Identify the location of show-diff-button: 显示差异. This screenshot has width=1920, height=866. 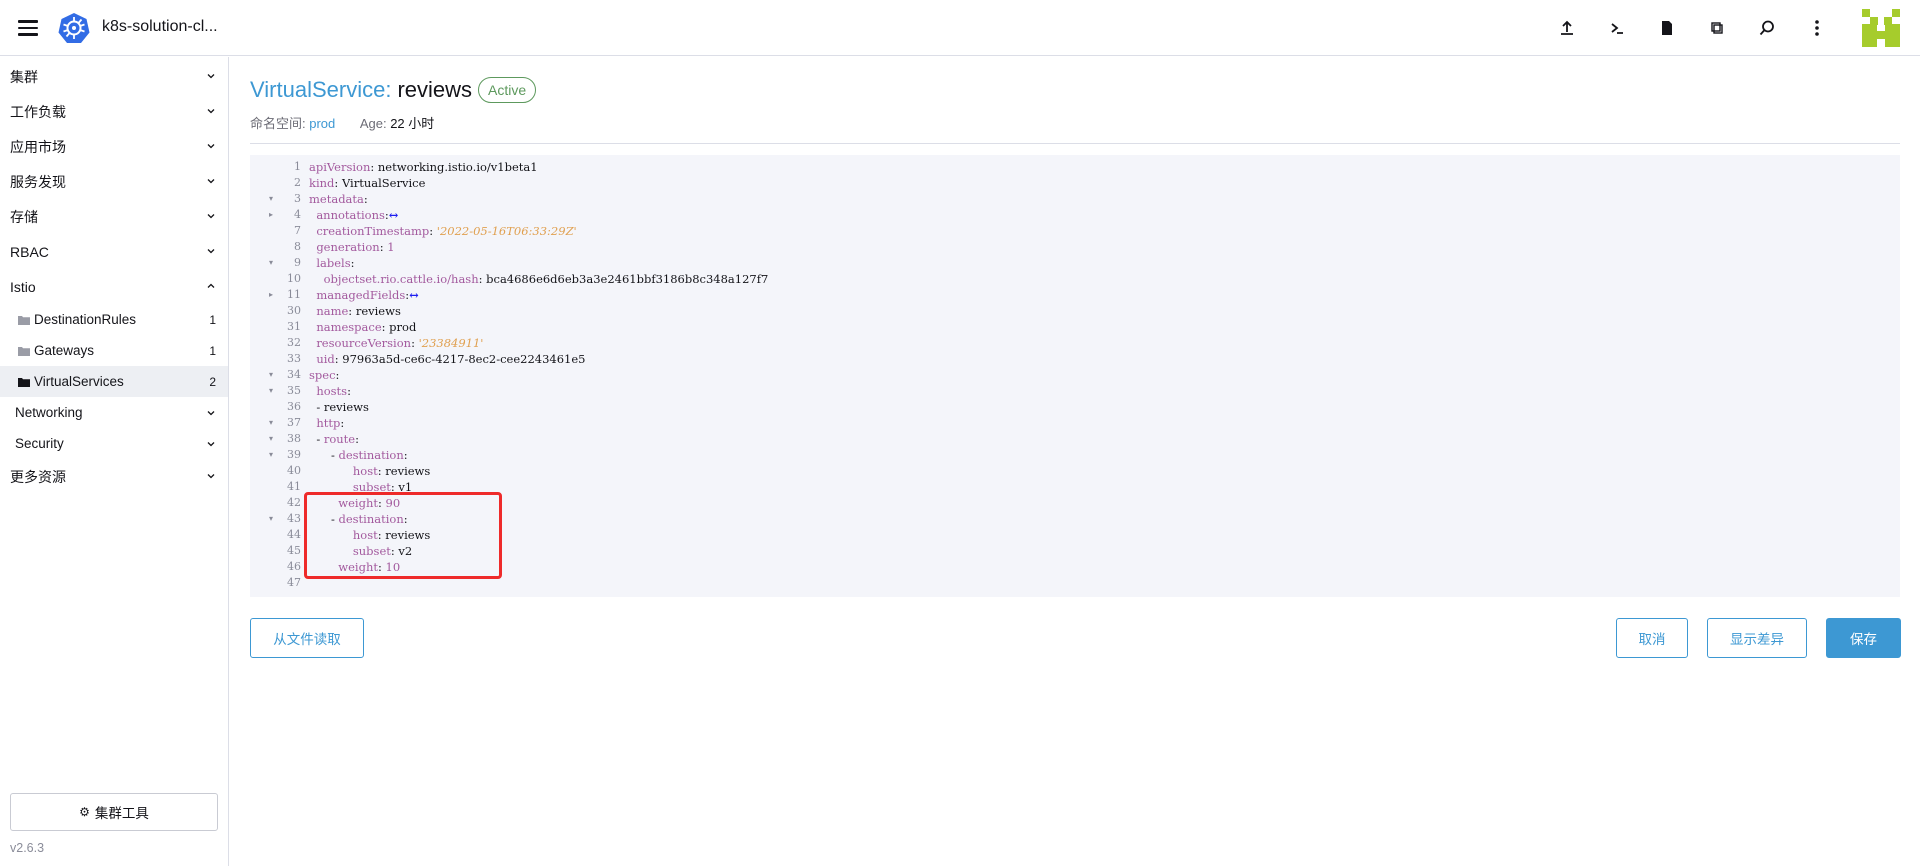
(1757, 638).